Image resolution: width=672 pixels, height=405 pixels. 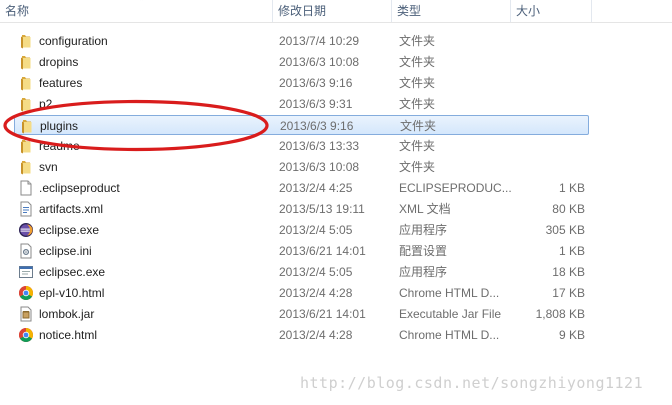 I want to click on file-name: features, so click(x=61, y=83).